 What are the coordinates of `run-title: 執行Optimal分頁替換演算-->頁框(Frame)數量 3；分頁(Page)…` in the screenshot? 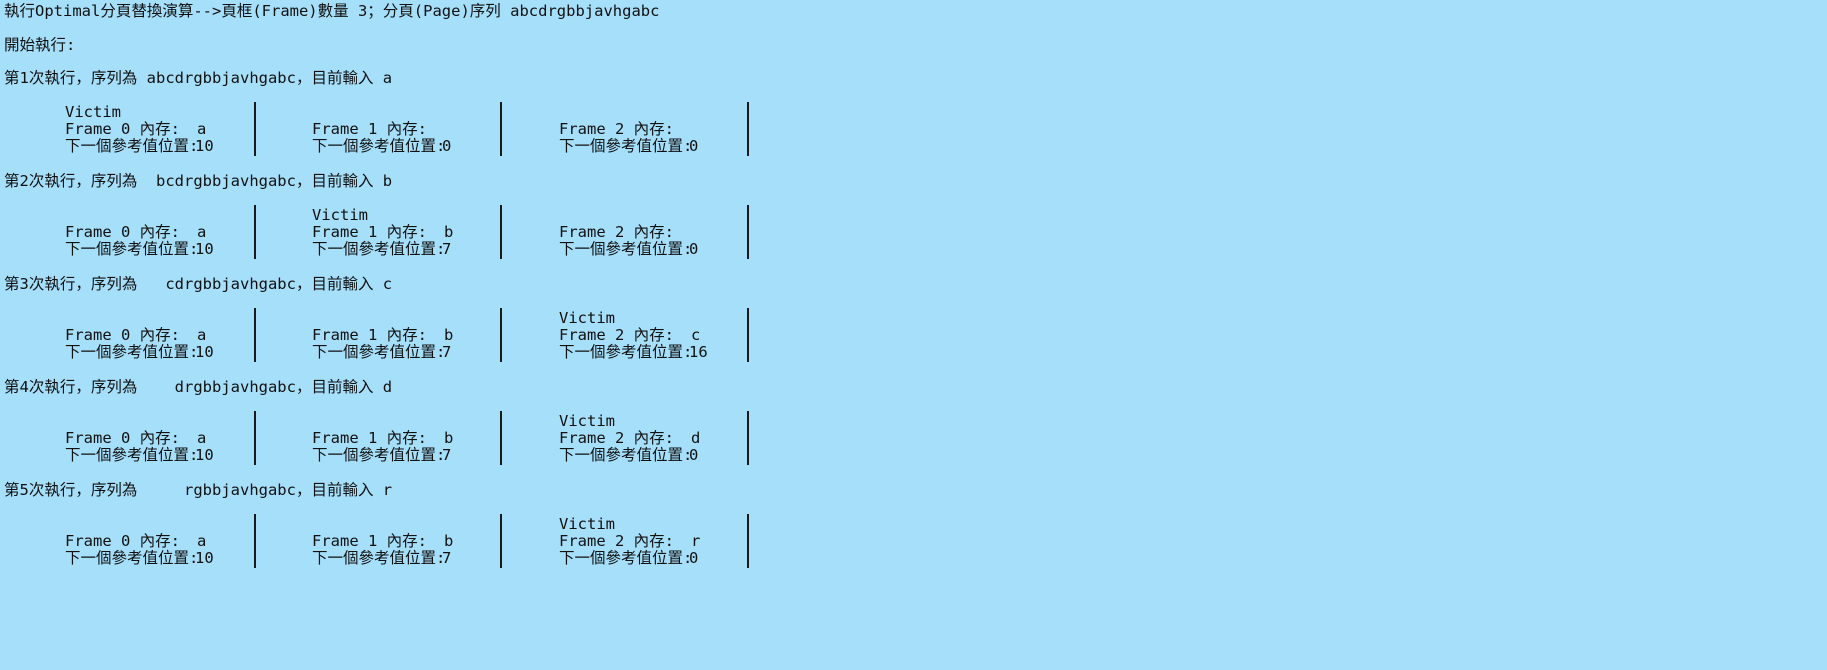 It's located at (332, 11).